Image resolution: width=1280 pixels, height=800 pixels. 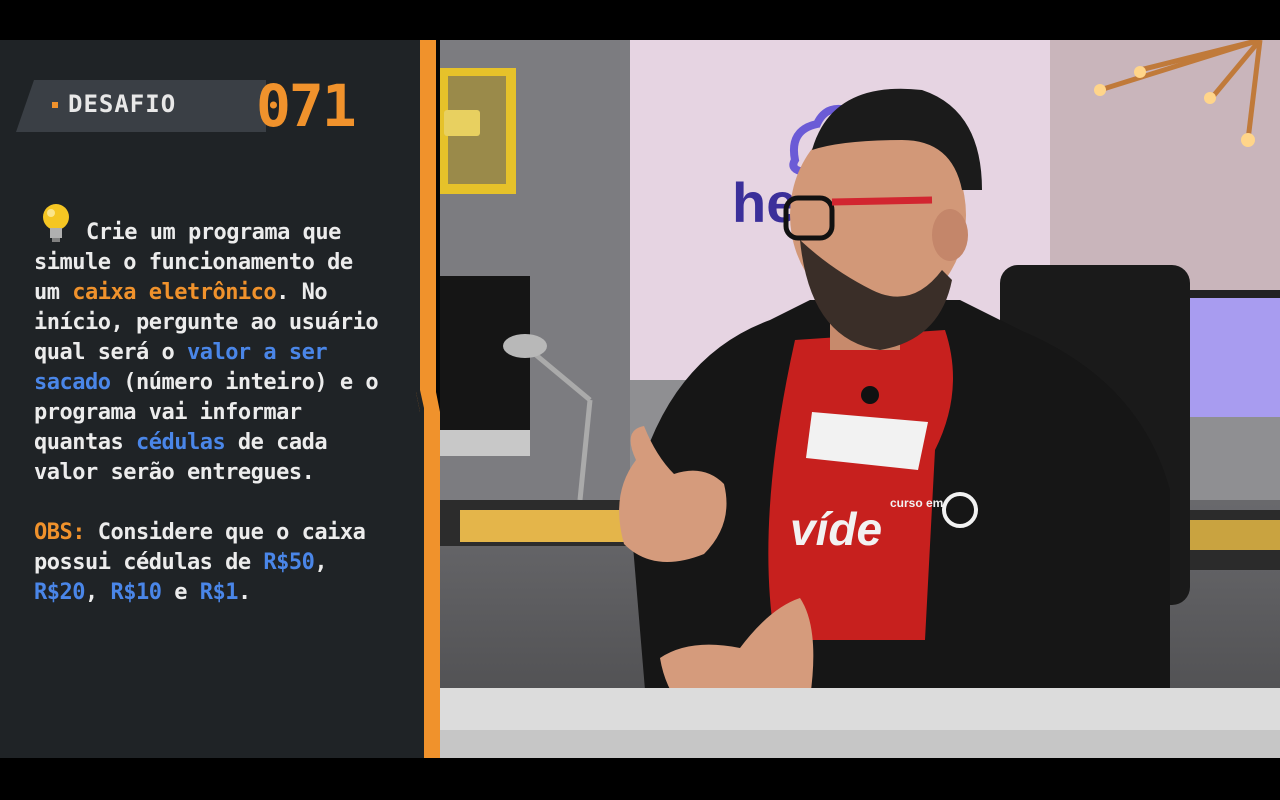 I want to click on obs-label: OBS:, so click(x=59, y=532).